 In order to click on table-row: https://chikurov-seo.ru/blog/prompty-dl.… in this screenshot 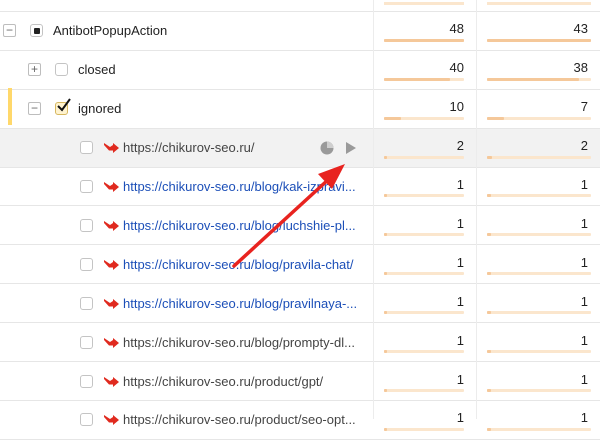, I will do `click(300, 343)`.